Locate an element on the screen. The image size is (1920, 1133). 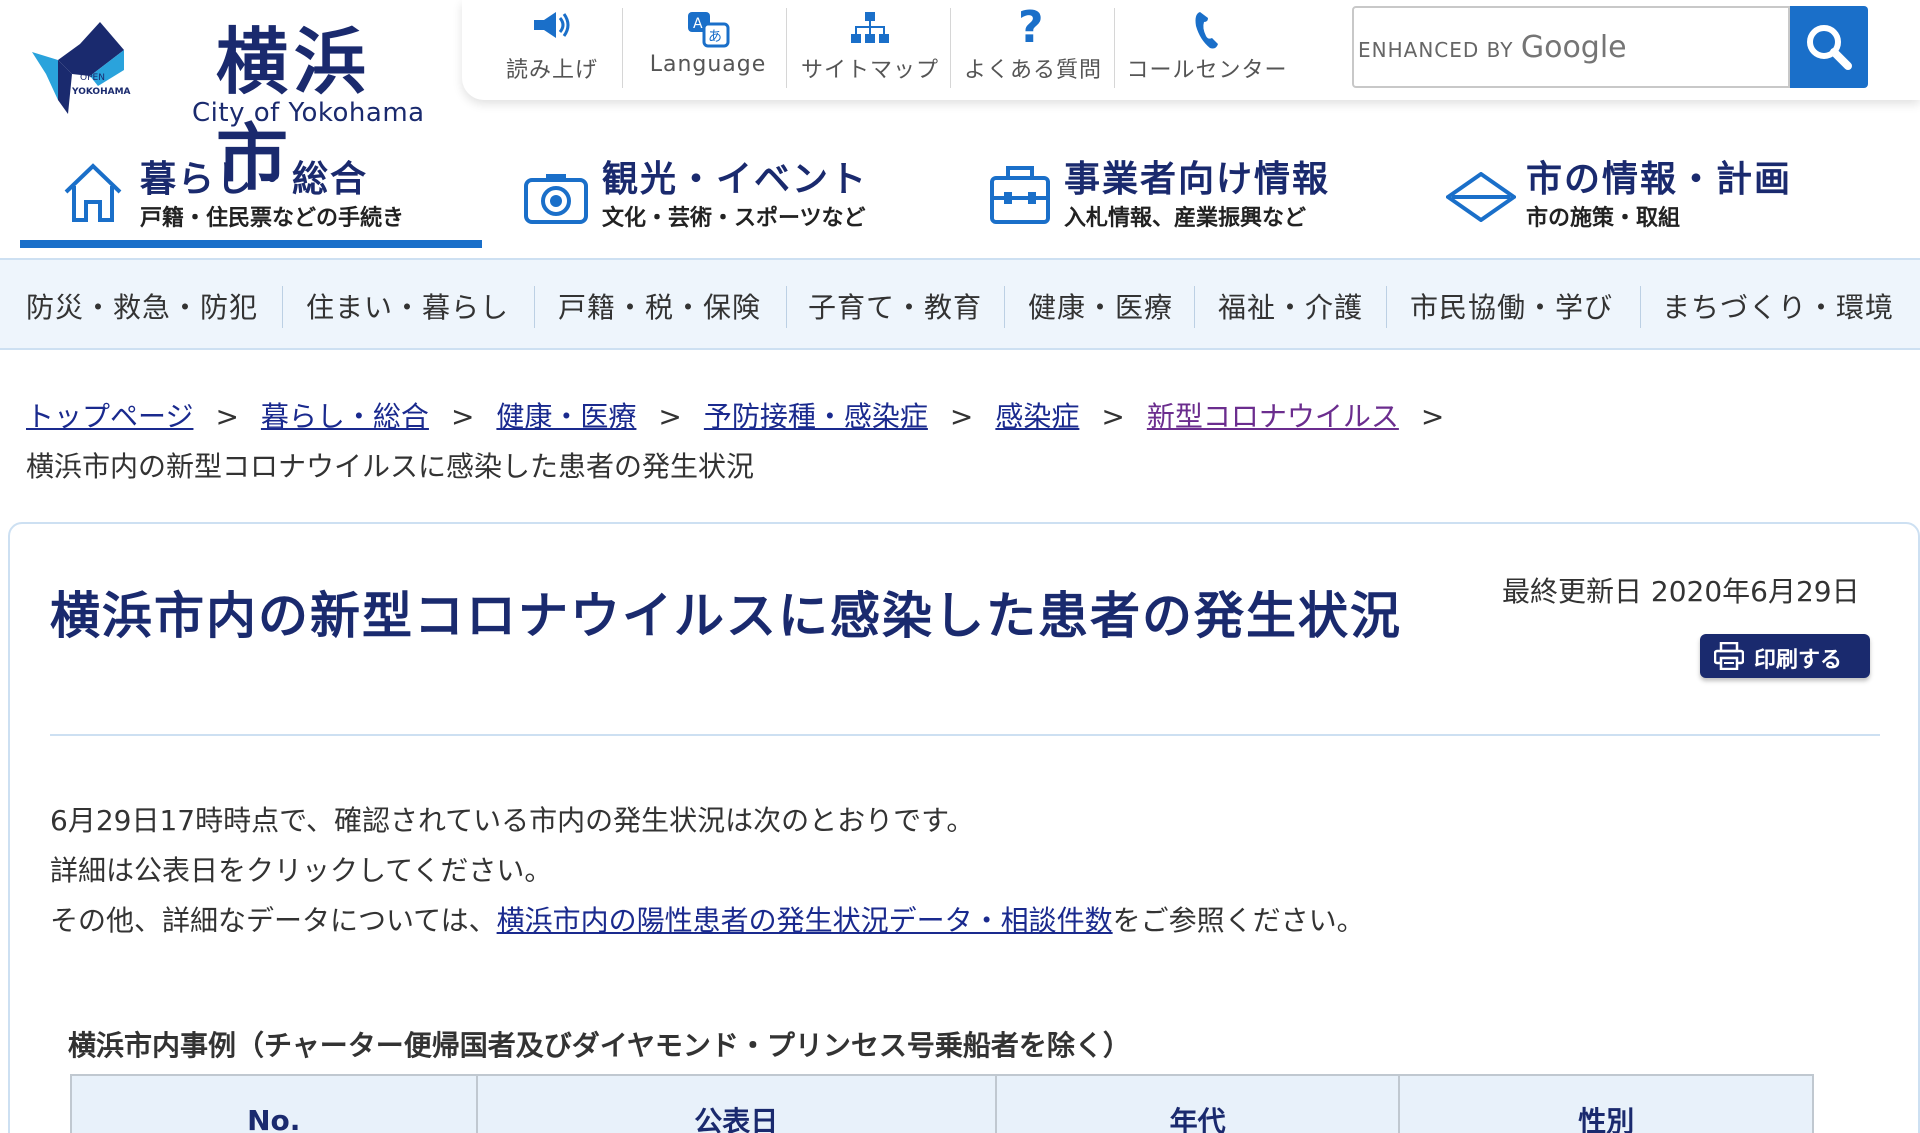
faq-label: よくある質問 is located at coordinates (1032, 70).